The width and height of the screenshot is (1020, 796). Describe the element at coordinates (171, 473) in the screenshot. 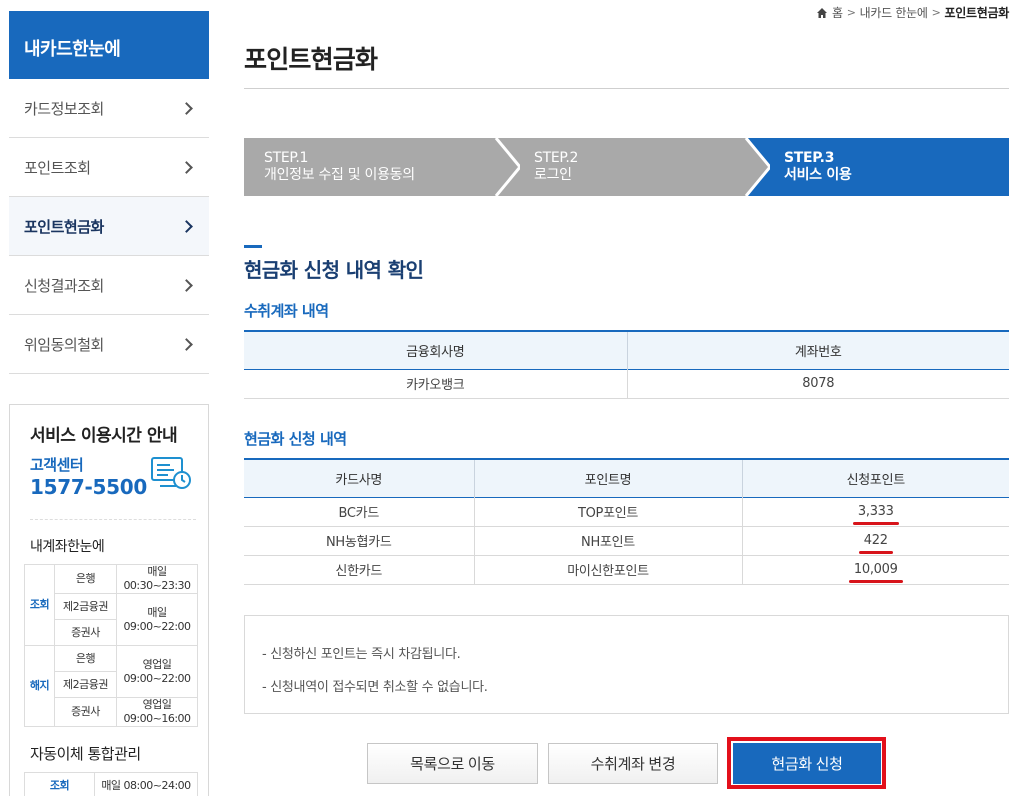

I see `monitor-clock-icon` at that location.